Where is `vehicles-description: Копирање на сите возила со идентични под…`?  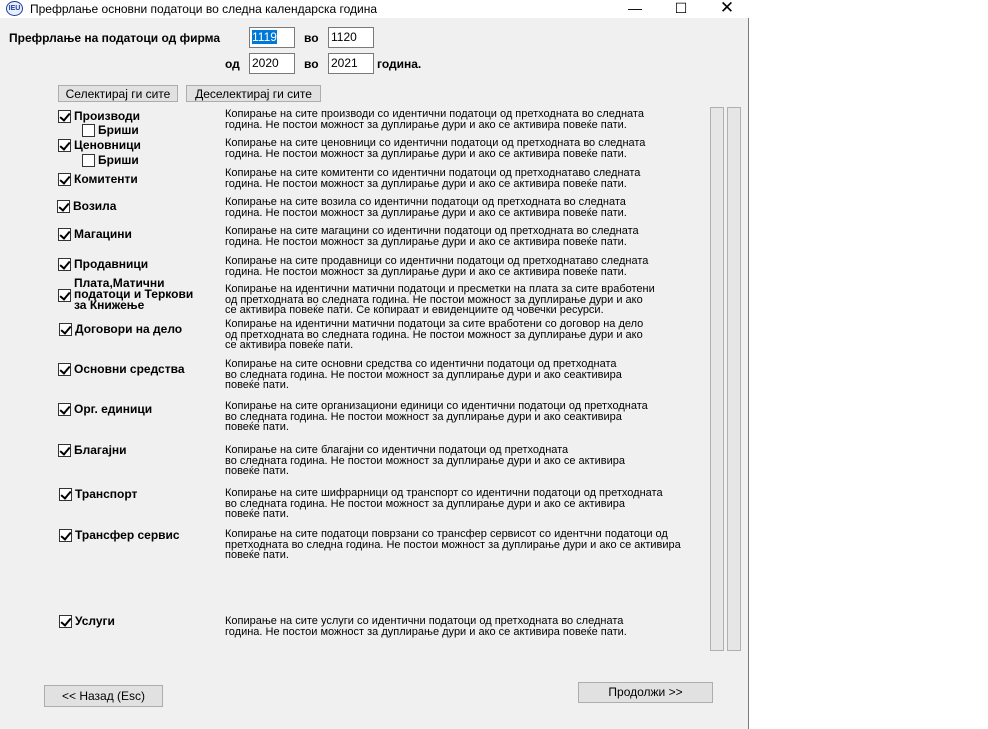
vehicles-description: Копирање на сите возила со идентични под… is located at coordinates (426, 207).